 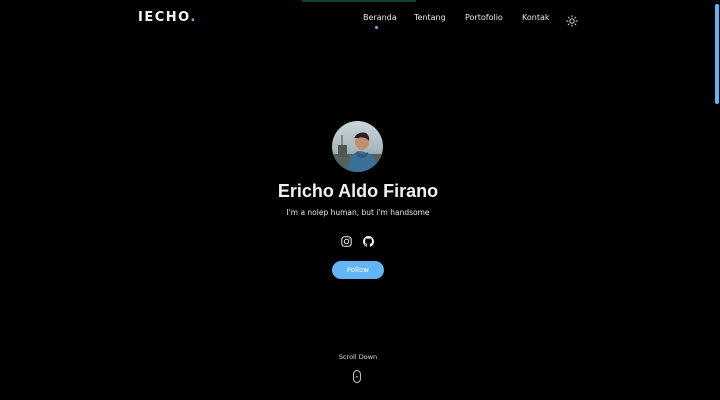 What do you see at coordinates (717, 54) in the screenshot?
I see `scrollbar-thumb` at bounding box center [717, 54].